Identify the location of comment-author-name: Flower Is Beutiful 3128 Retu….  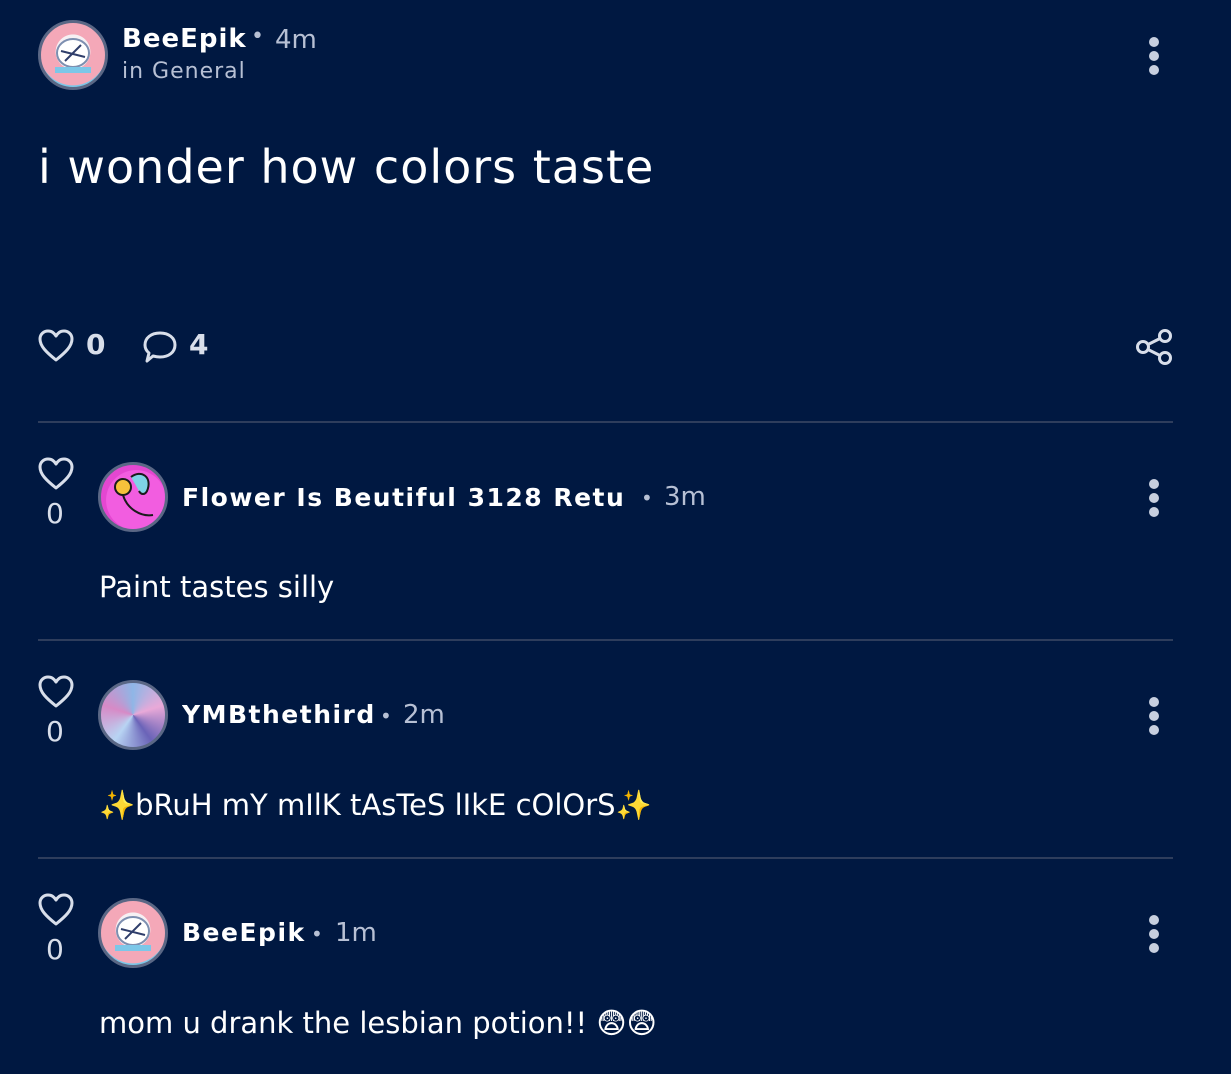
(402, 497).